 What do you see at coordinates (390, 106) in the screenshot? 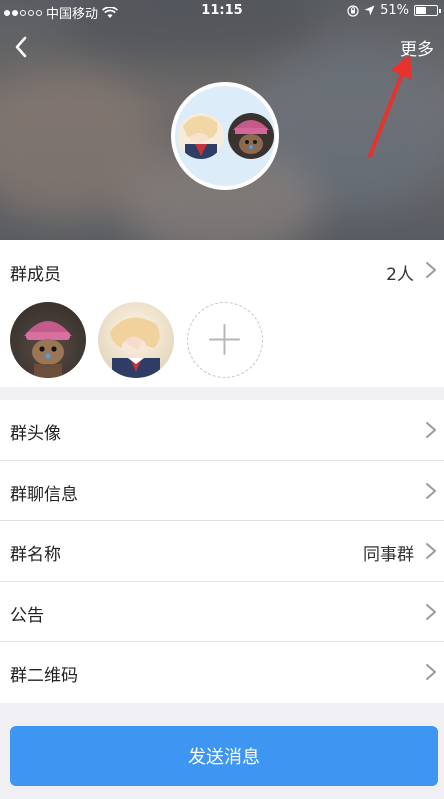
I see `annotation-arrow-icon` at bounding box center [390, 106].